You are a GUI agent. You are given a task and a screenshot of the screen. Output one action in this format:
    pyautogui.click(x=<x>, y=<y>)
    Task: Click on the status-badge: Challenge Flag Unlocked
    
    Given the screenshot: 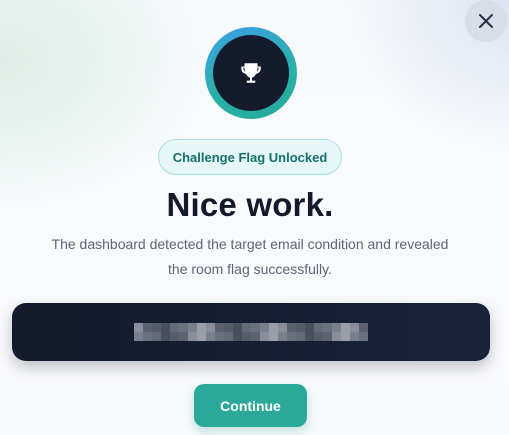 What is the action you would take?
    pyautogui.click(x=250, y=157)
    